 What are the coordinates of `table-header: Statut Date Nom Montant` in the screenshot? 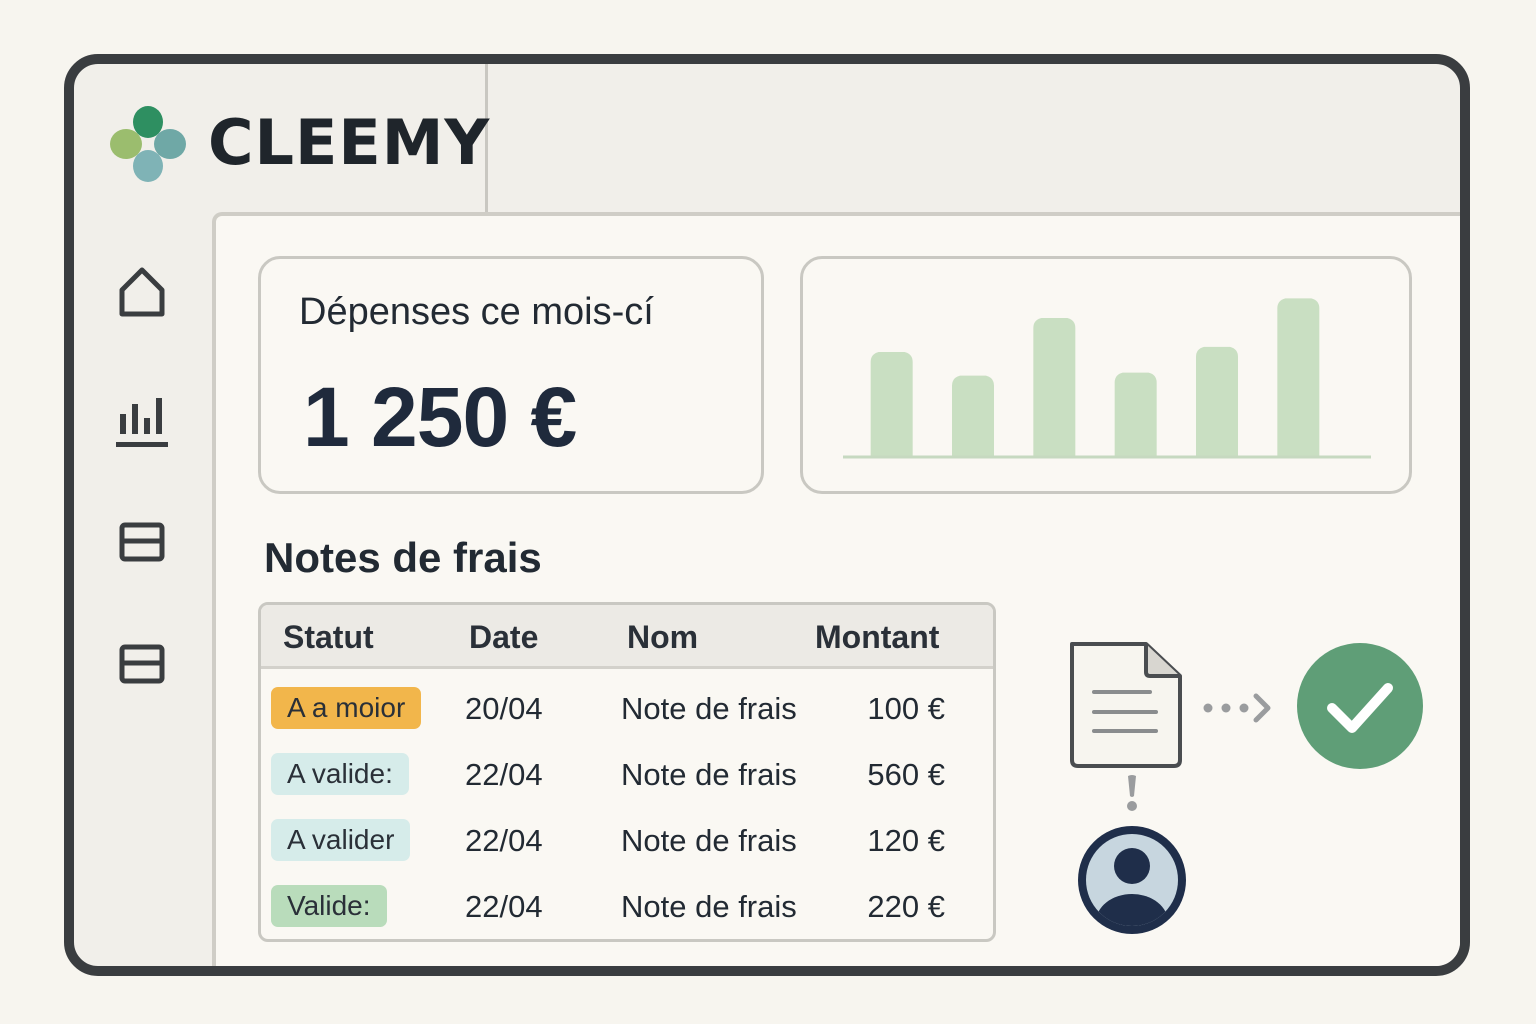 It's located at (627, 637).